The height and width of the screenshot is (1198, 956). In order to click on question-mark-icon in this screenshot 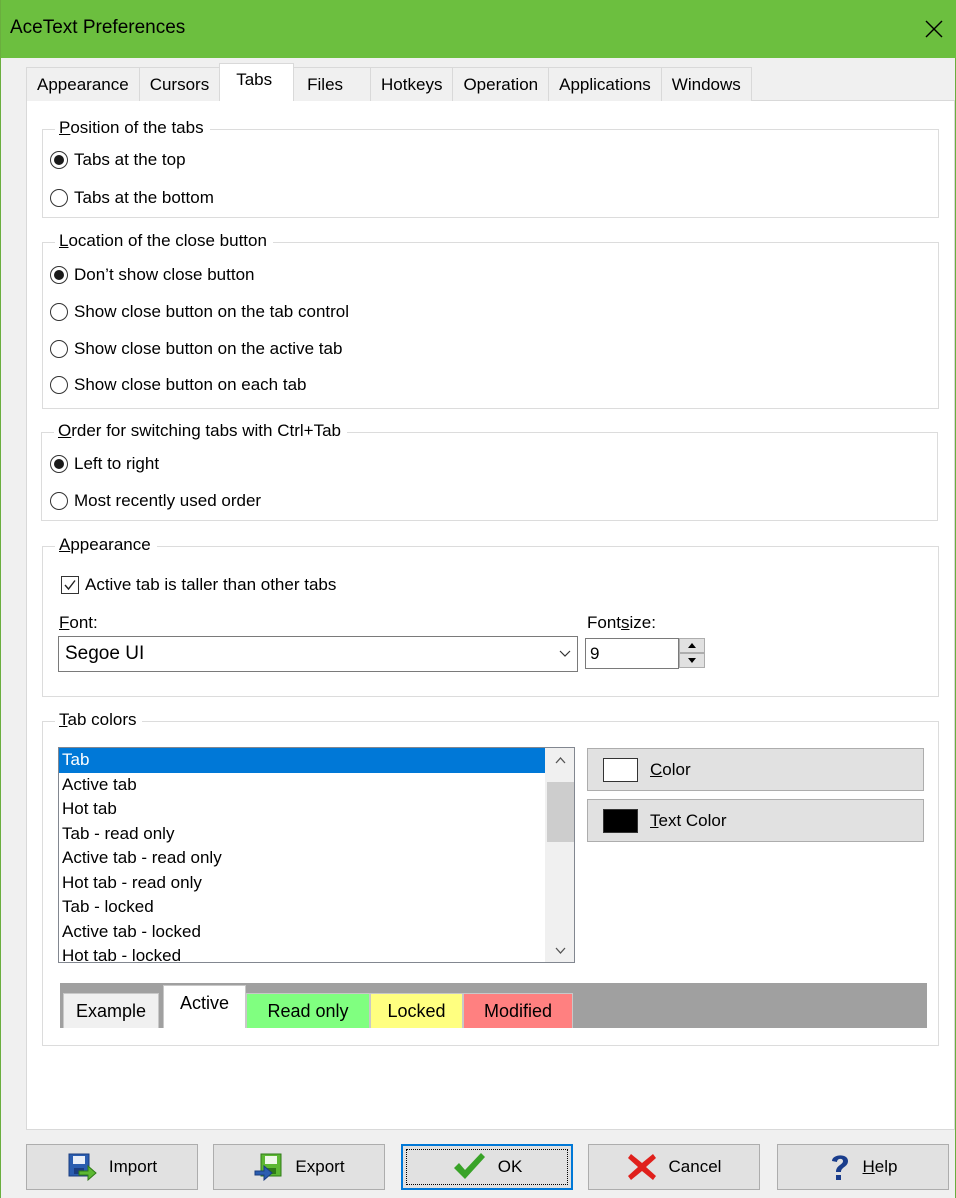, I will do `click(840, 1167)`.